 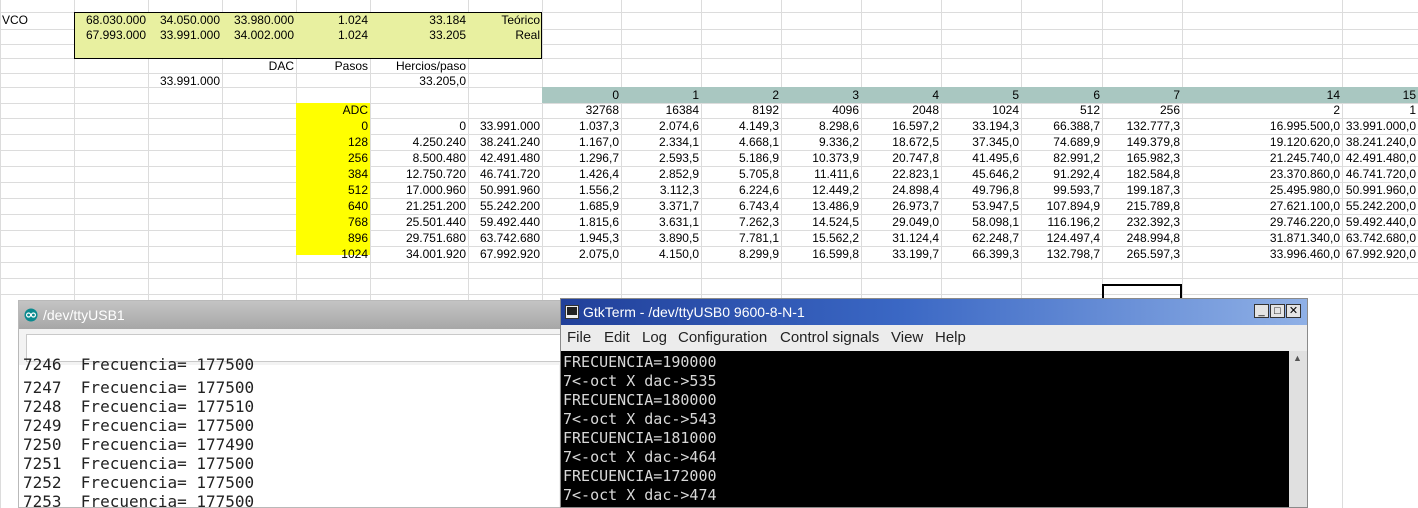 What do you see at coordinates (139, 444) in the screenshot?
I see `serial-line: 7250 Frecuencia= 177490` at bounding box center [139, 444].